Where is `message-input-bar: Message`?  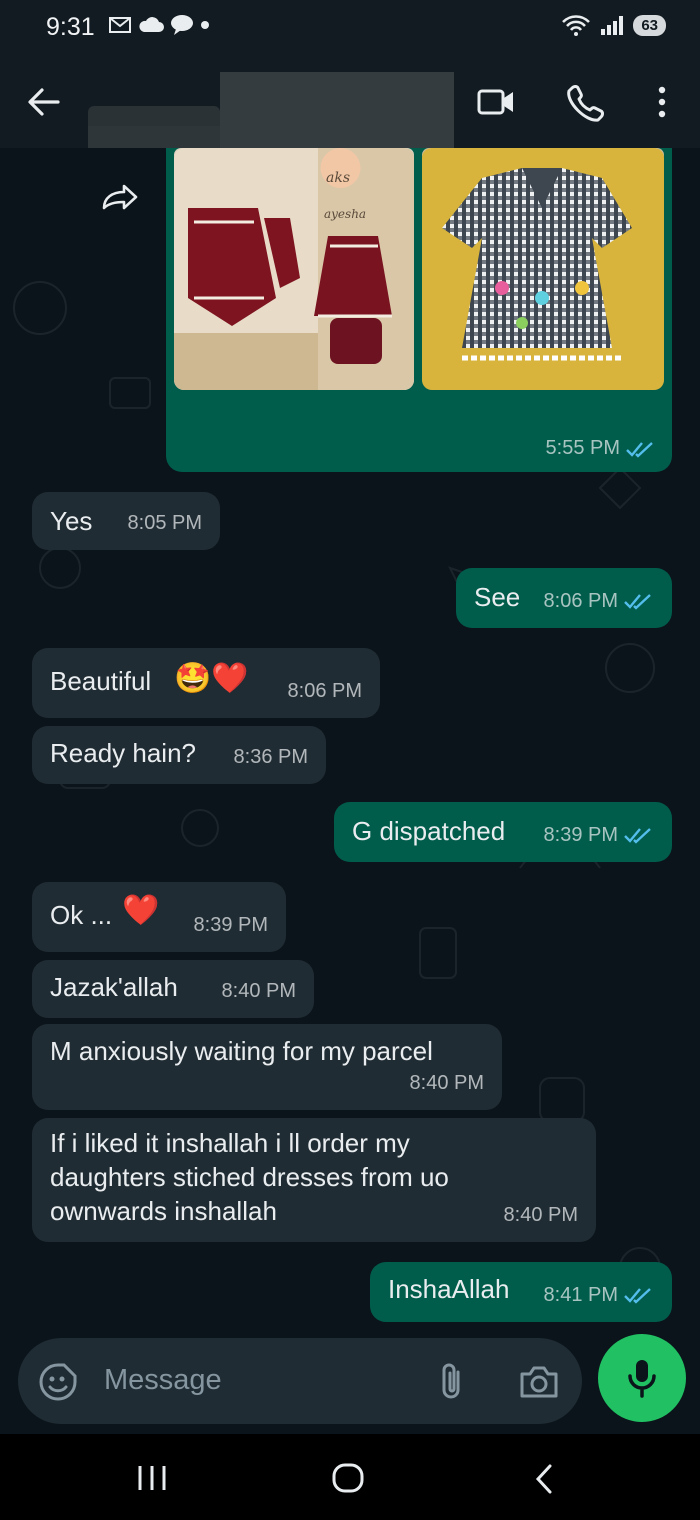 message-input-bar: Message is located at coordinates (300, 1381).